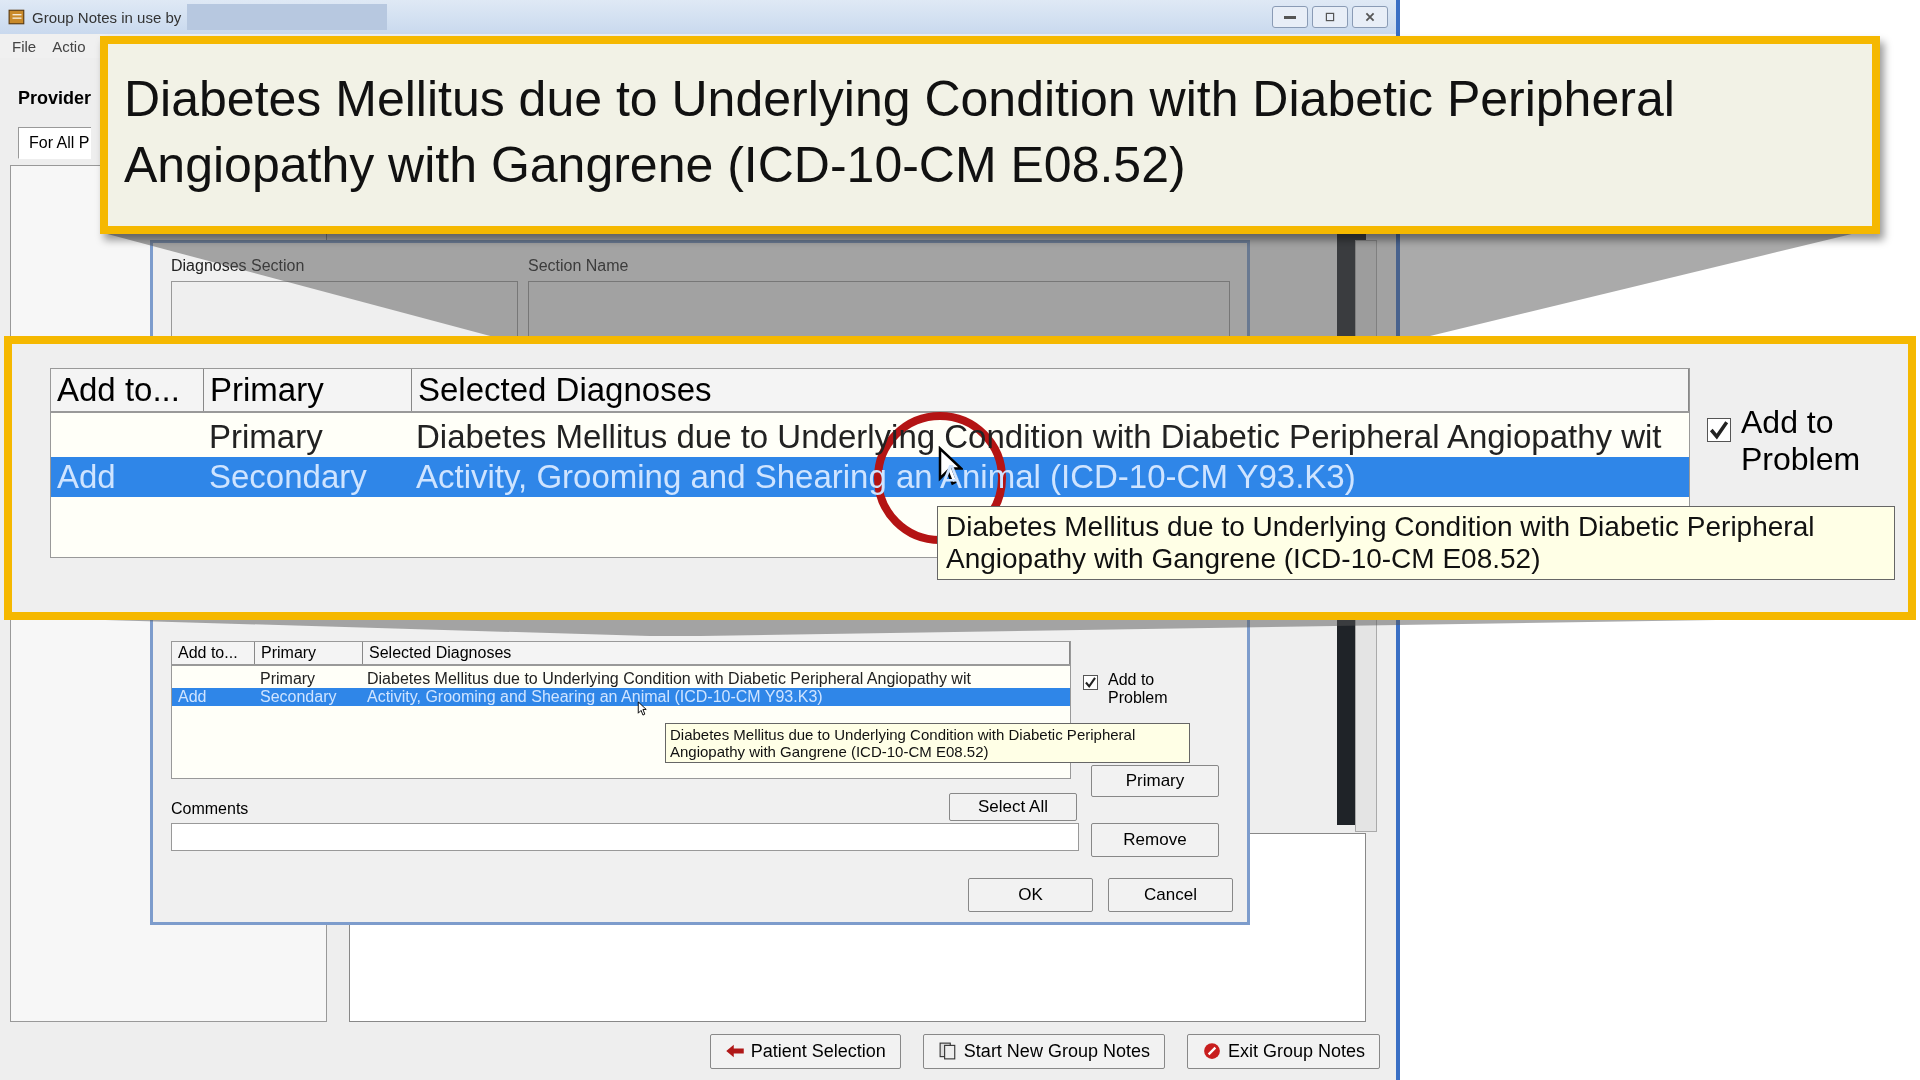 The width and height of the screenshot is (1920, 1080). I want to click on comments-label: Comments, so click(210, 809).